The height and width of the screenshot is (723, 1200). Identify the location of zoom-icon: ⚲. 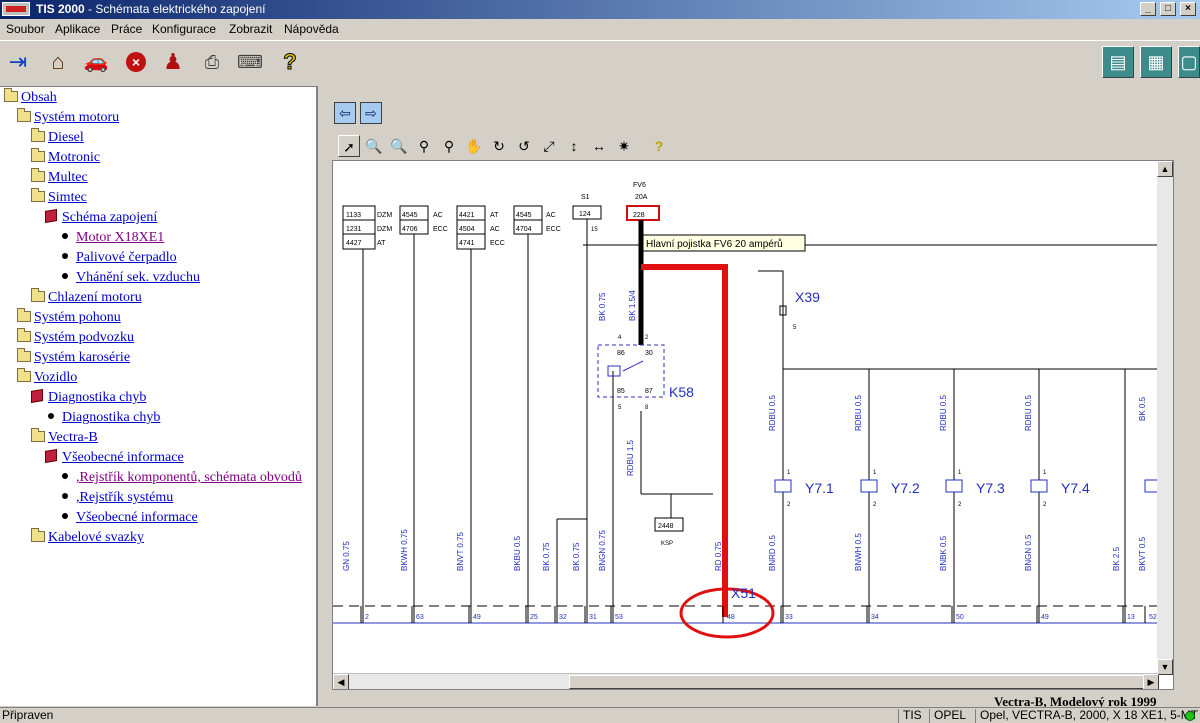
(424, 146).